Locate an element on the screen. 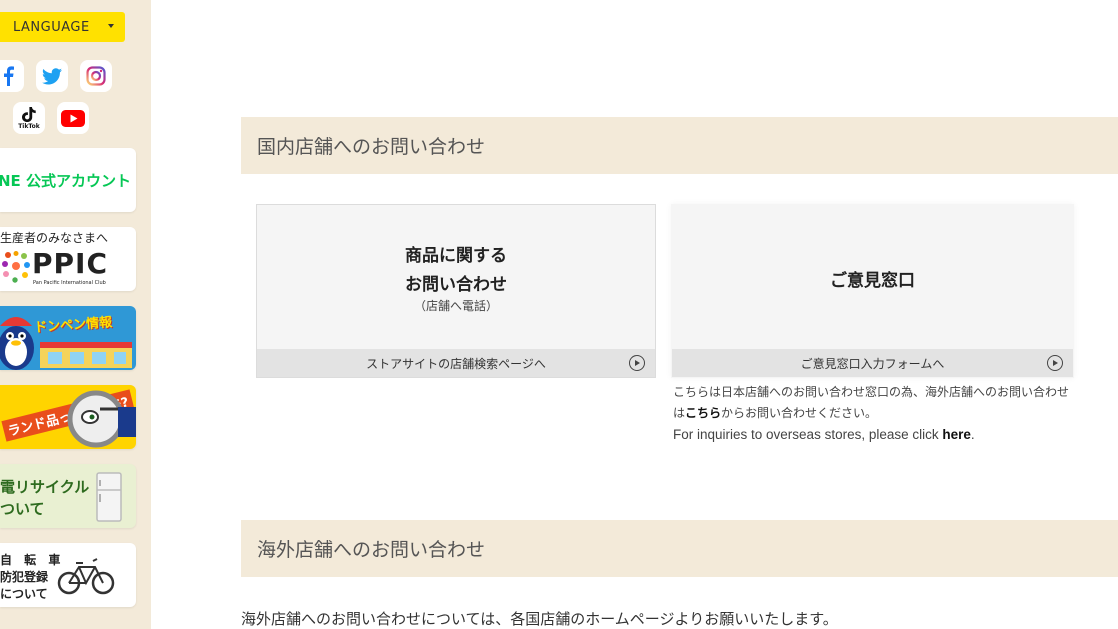 This screenshot has width=1118, height=629. store-illustration-icon is located at coordinates (86, 355).